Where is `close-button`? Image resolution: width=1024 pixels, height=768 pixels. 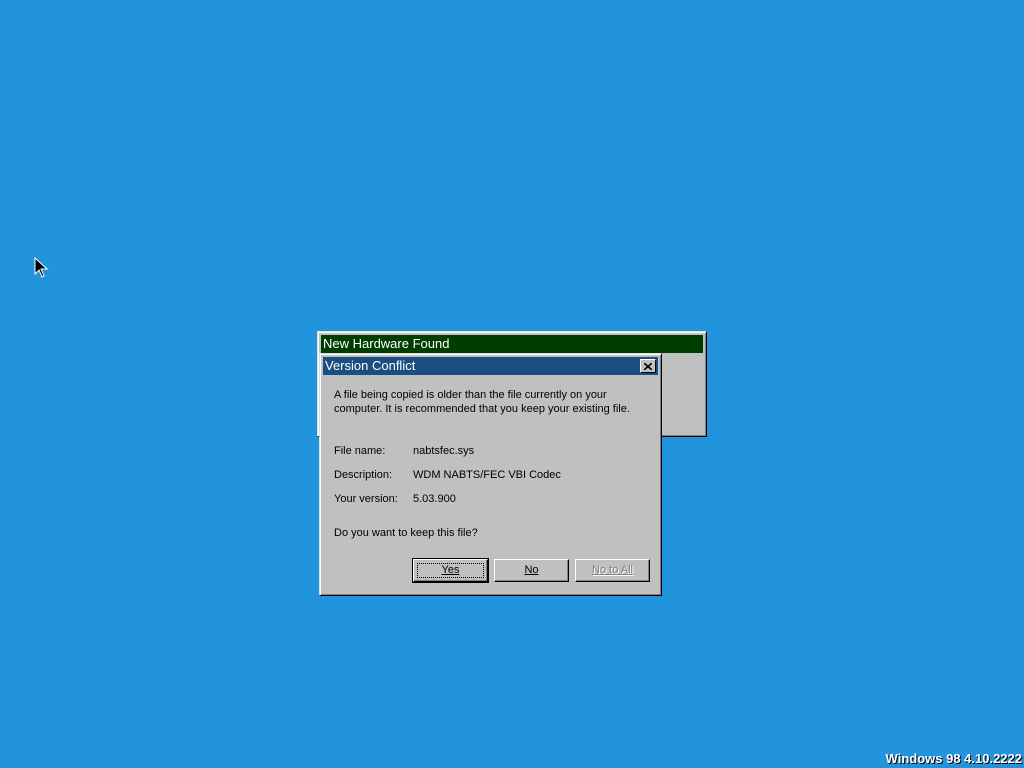 close-button is located at coordinates (648, 366).